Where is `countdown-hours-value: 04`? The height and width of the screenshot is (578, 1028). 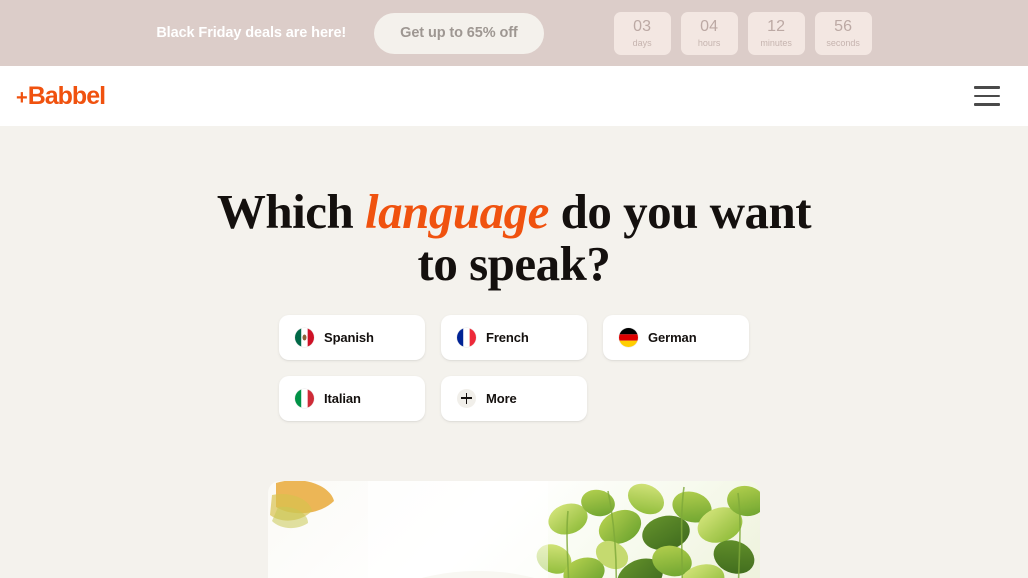
countdown-hours-value: 04 is located at coordinates (709, 26).